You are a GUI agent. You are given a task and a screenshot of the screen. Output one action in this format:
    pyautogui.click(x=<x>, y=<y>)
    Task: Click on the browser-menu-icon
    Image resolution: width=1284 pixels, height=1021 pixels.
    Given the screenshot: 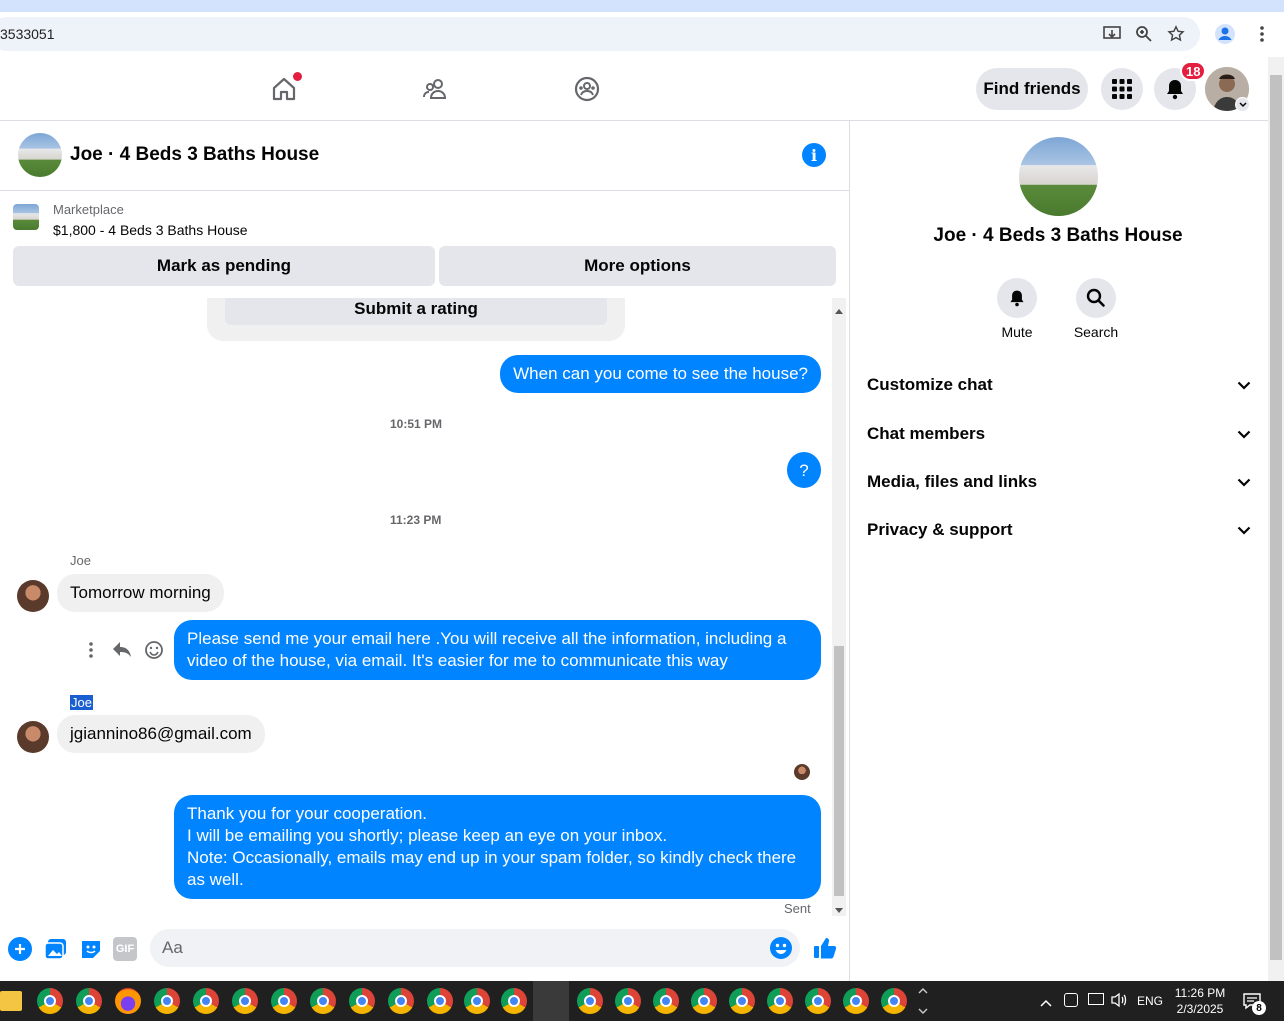 What is the action you would take?
    pyautogui.click(x=1262, y=34)
    